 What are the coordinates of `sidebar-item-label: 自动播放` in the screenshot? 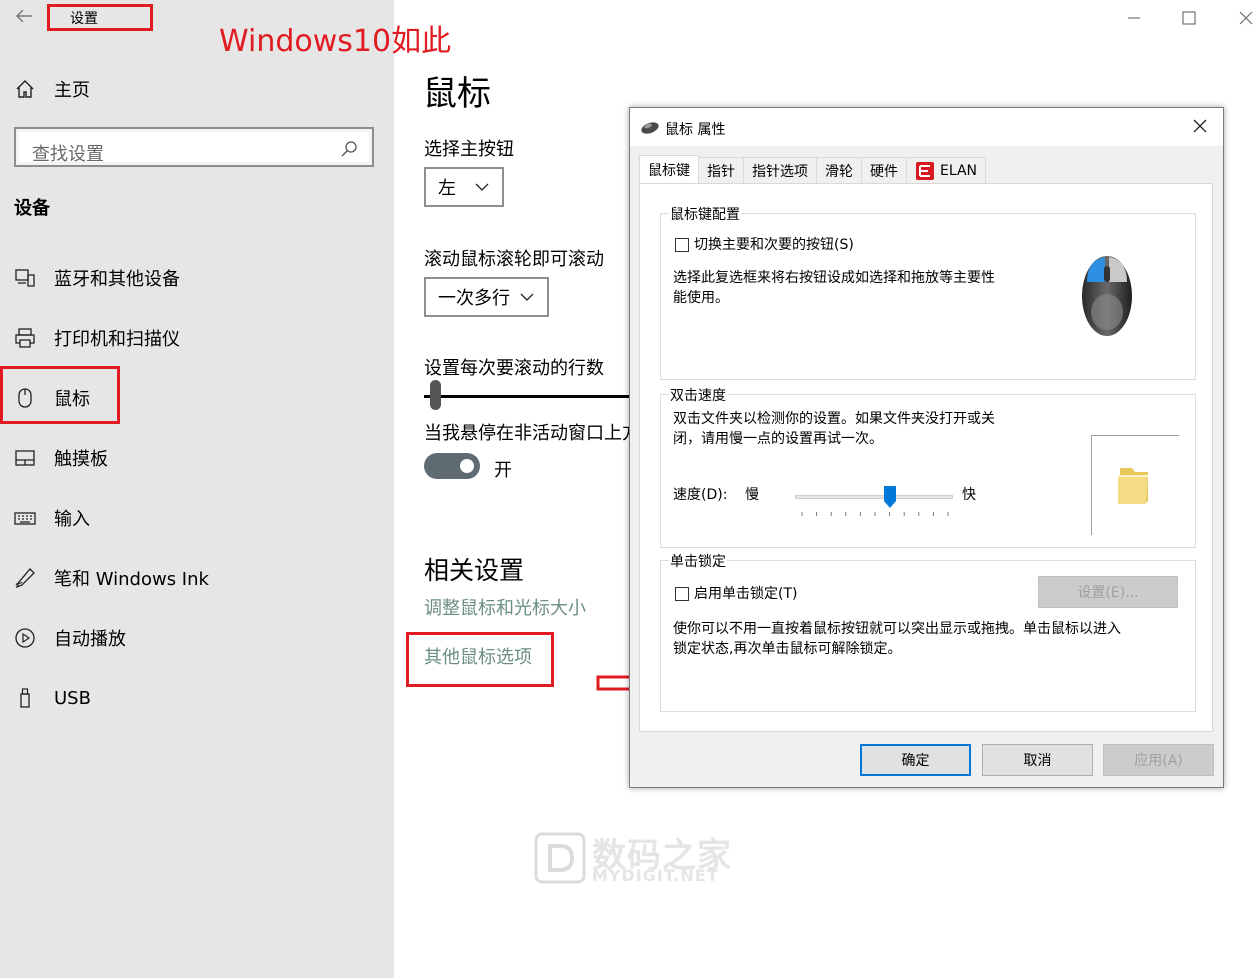 It's located at (90, 639).